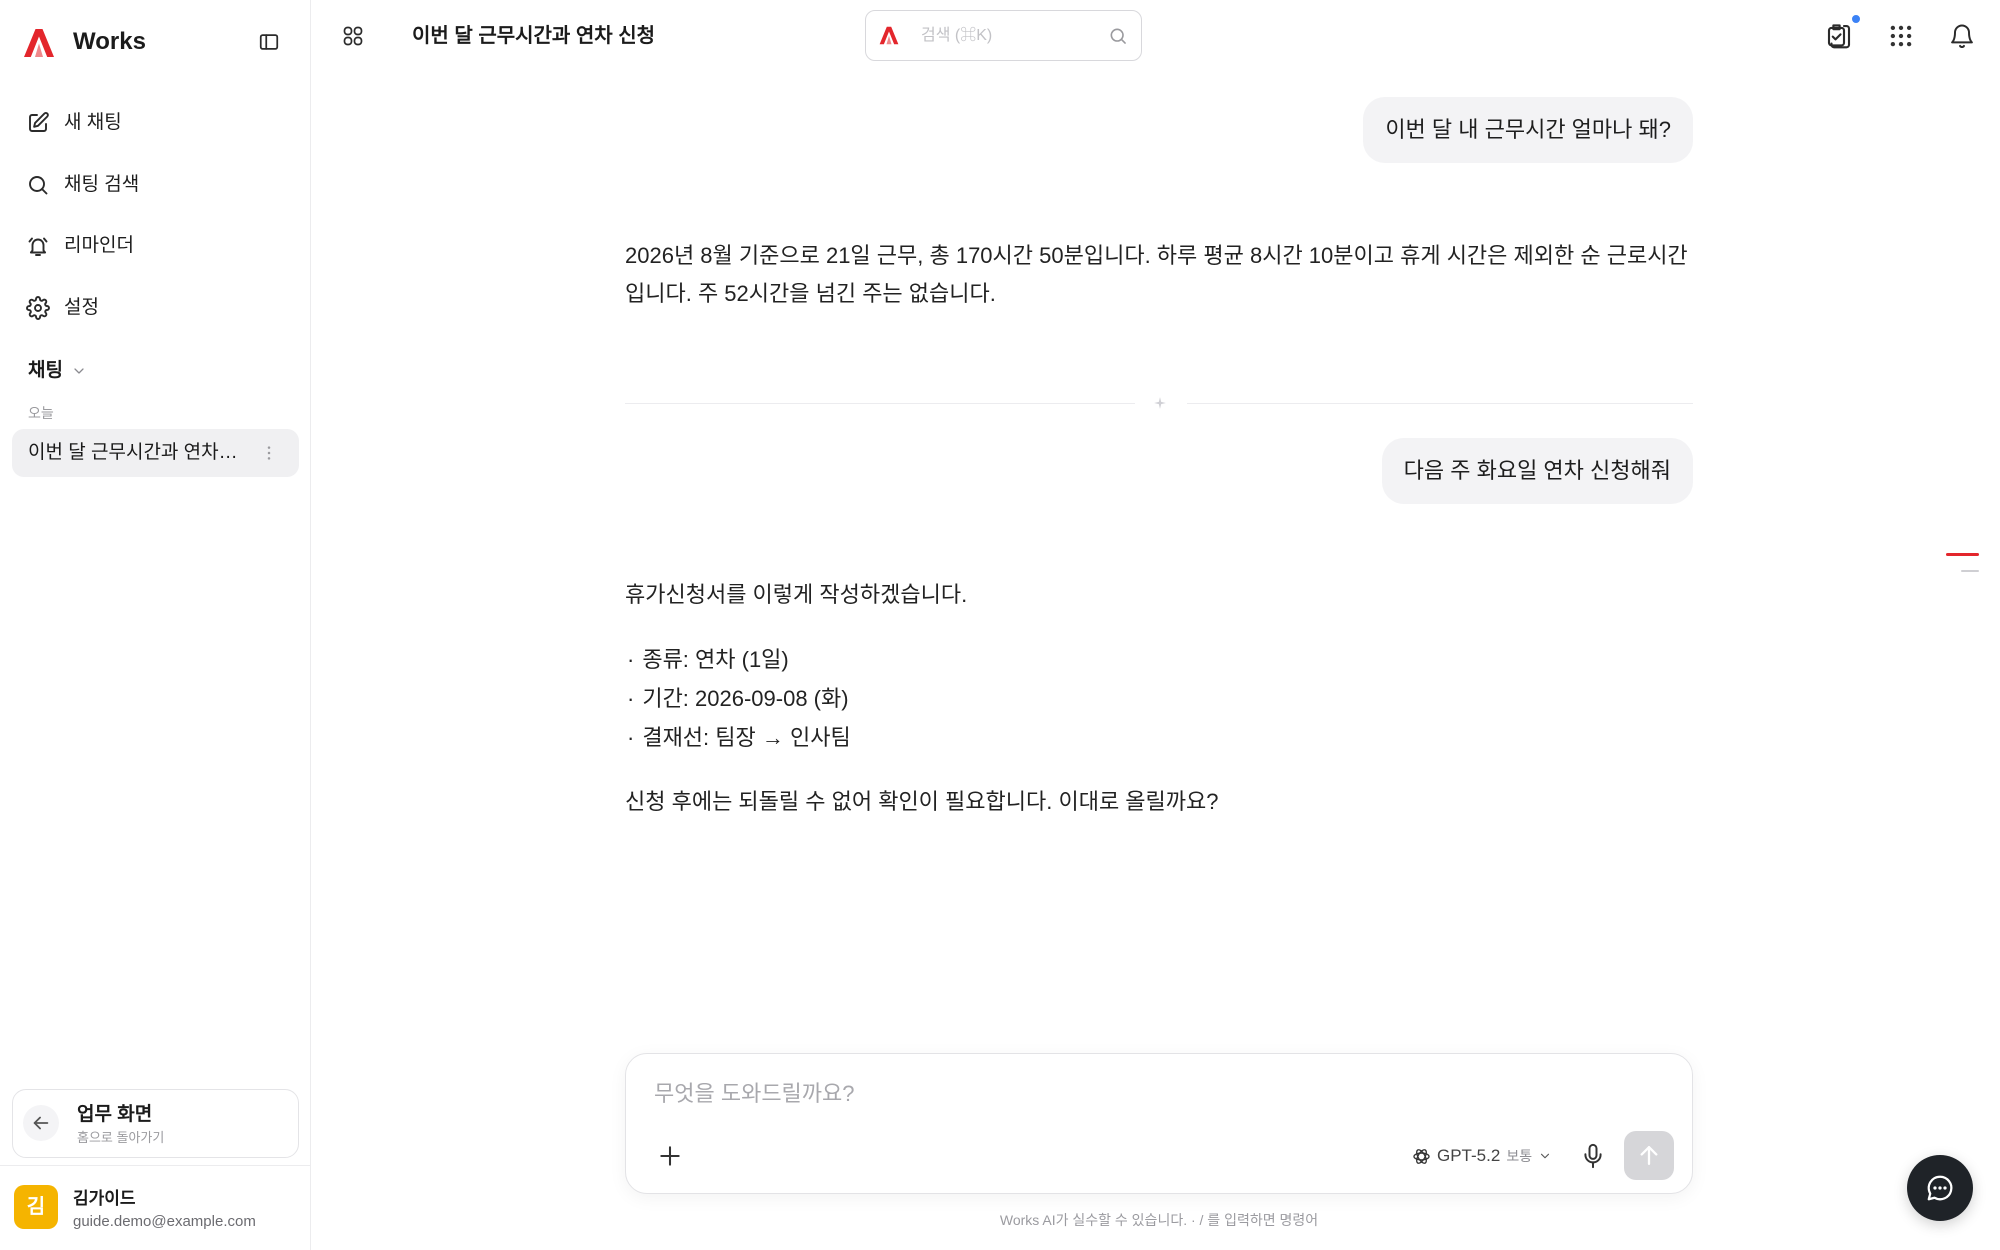 This screenshot has height=1250, width=2000. What do you see at coordinates (1839, 36) in the screenshot?
I see `clipboard-check-icon` at bounding box center [1839, 36].